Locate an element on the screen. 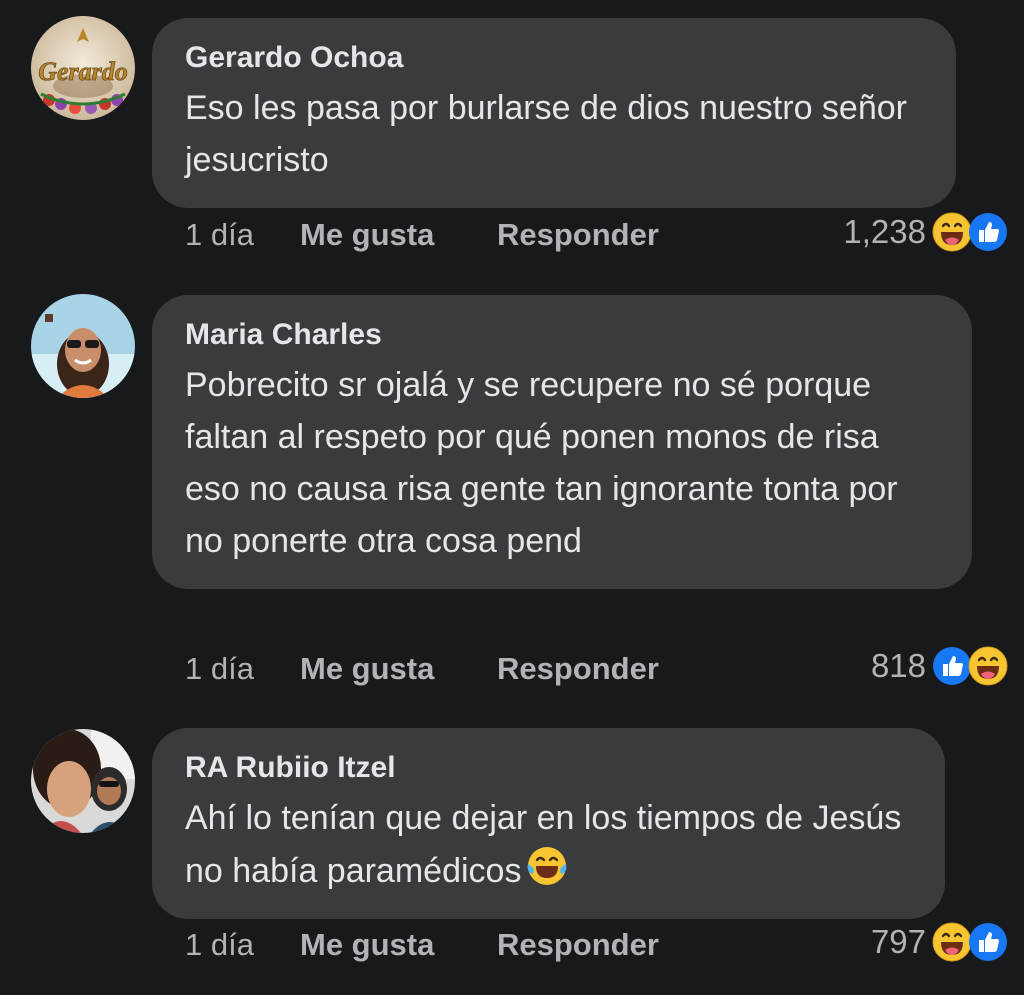  reaction-summary: 797 is located at coordinates (937, 942).